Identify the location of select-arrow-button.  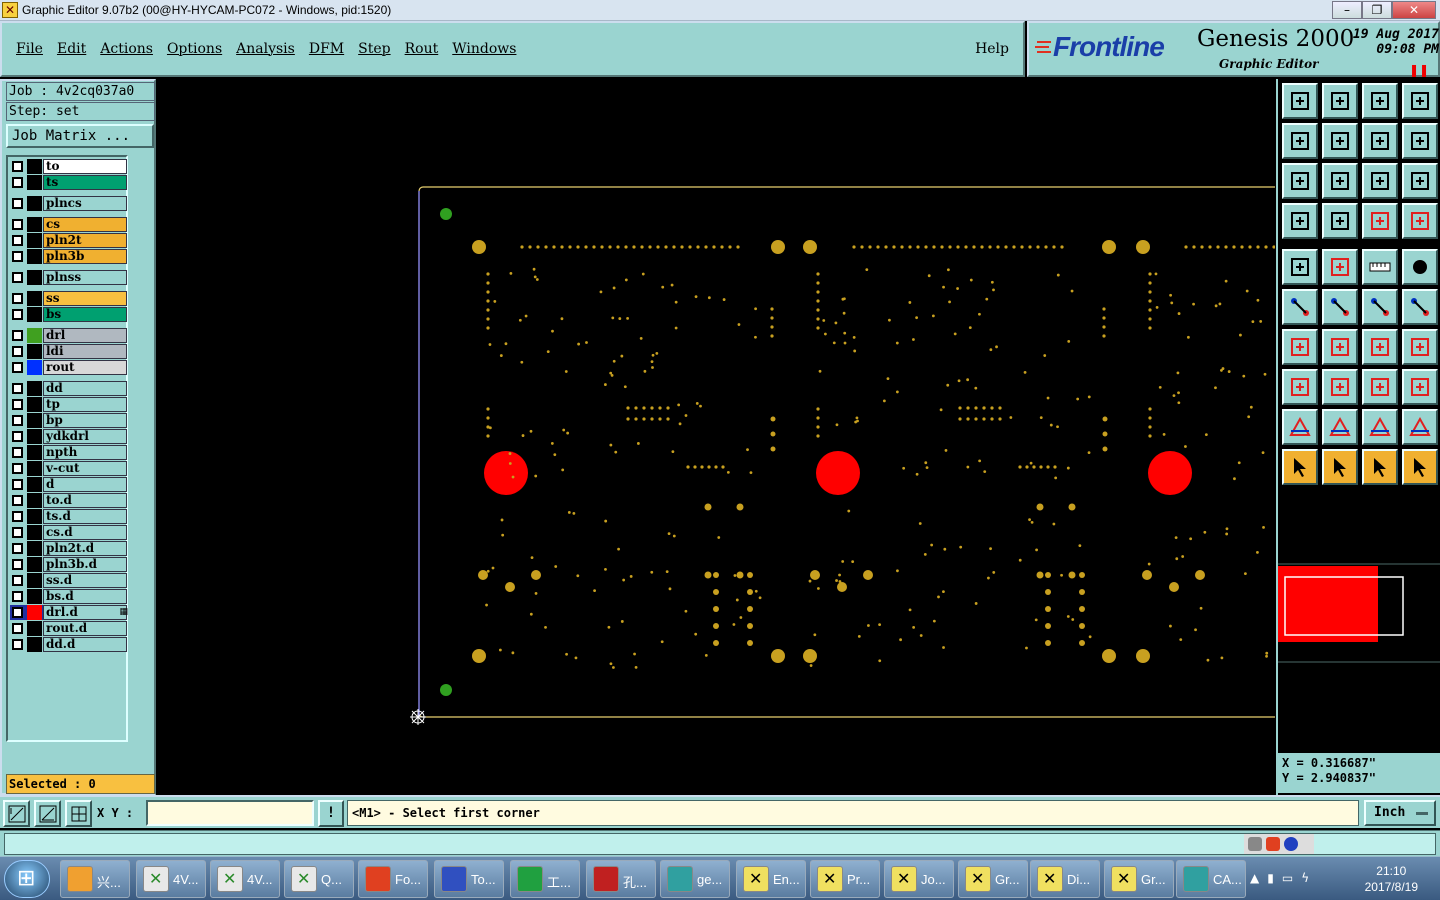
(1300, 467).